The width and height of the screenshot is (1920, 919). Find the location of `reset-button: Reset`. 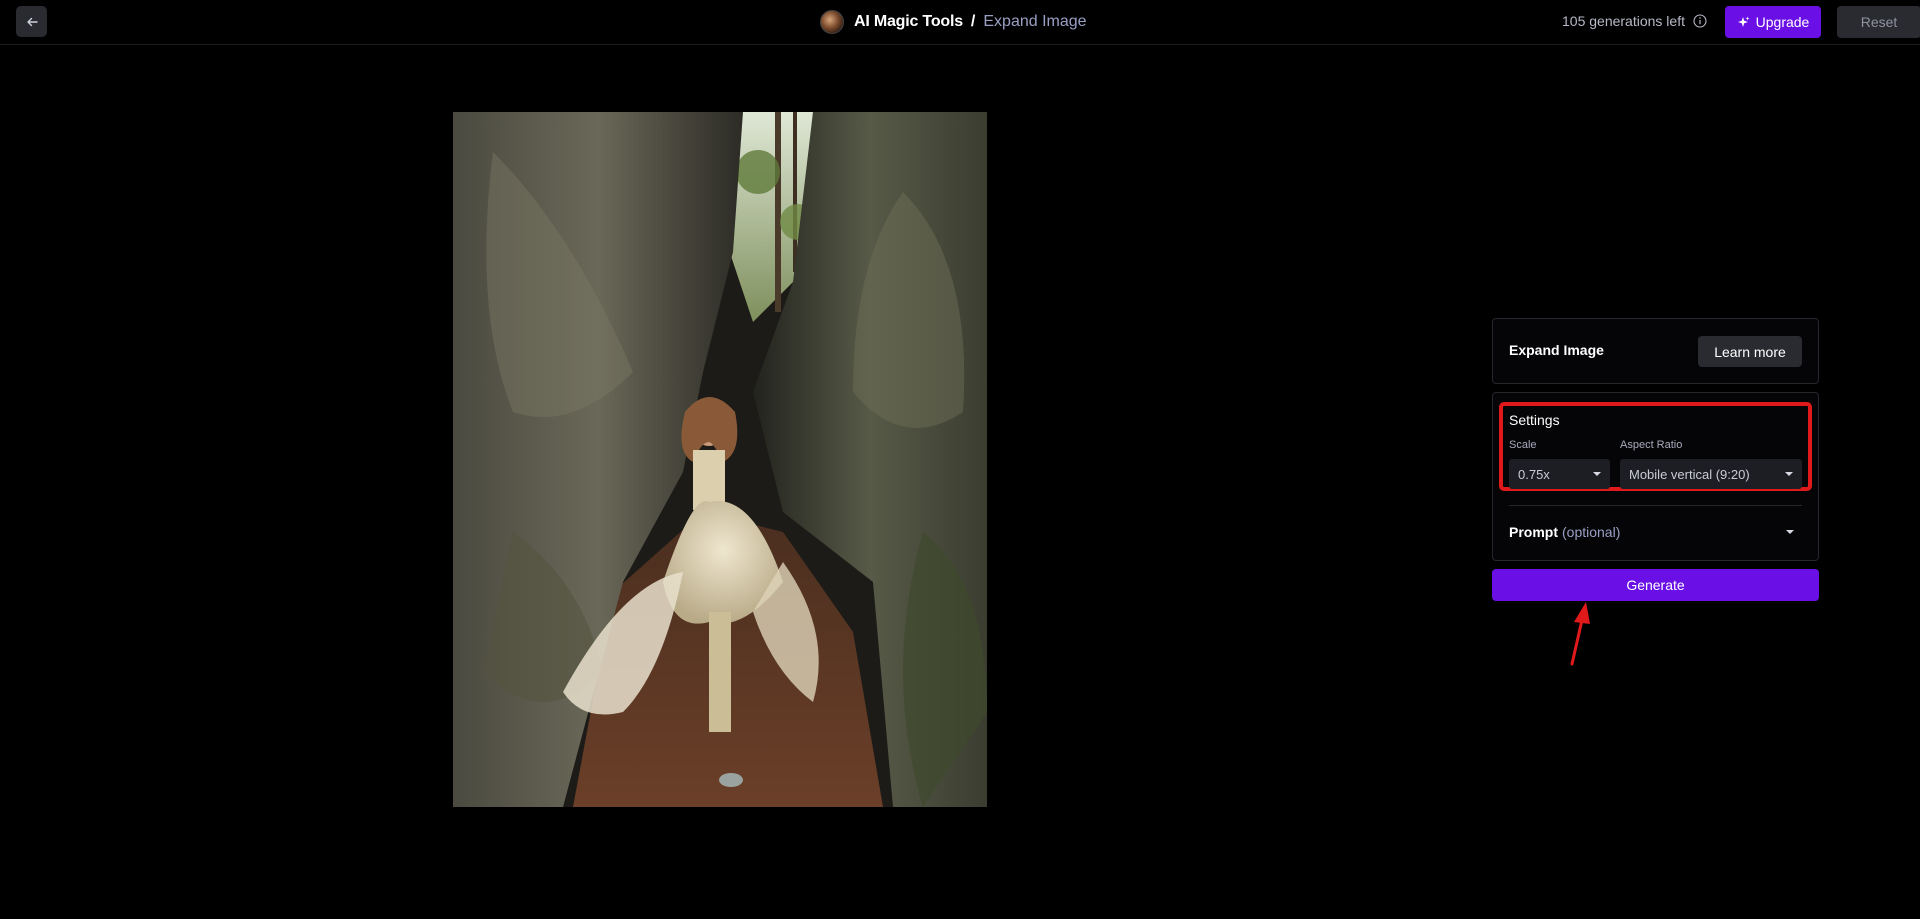

reset-button: Reset is located at coordinates (1878, 22).